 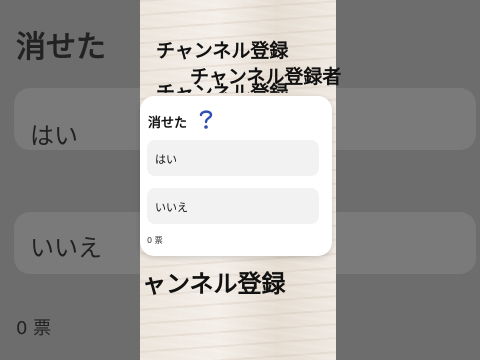 I want to click on question-mark-icon, so click(x=206, y=119).